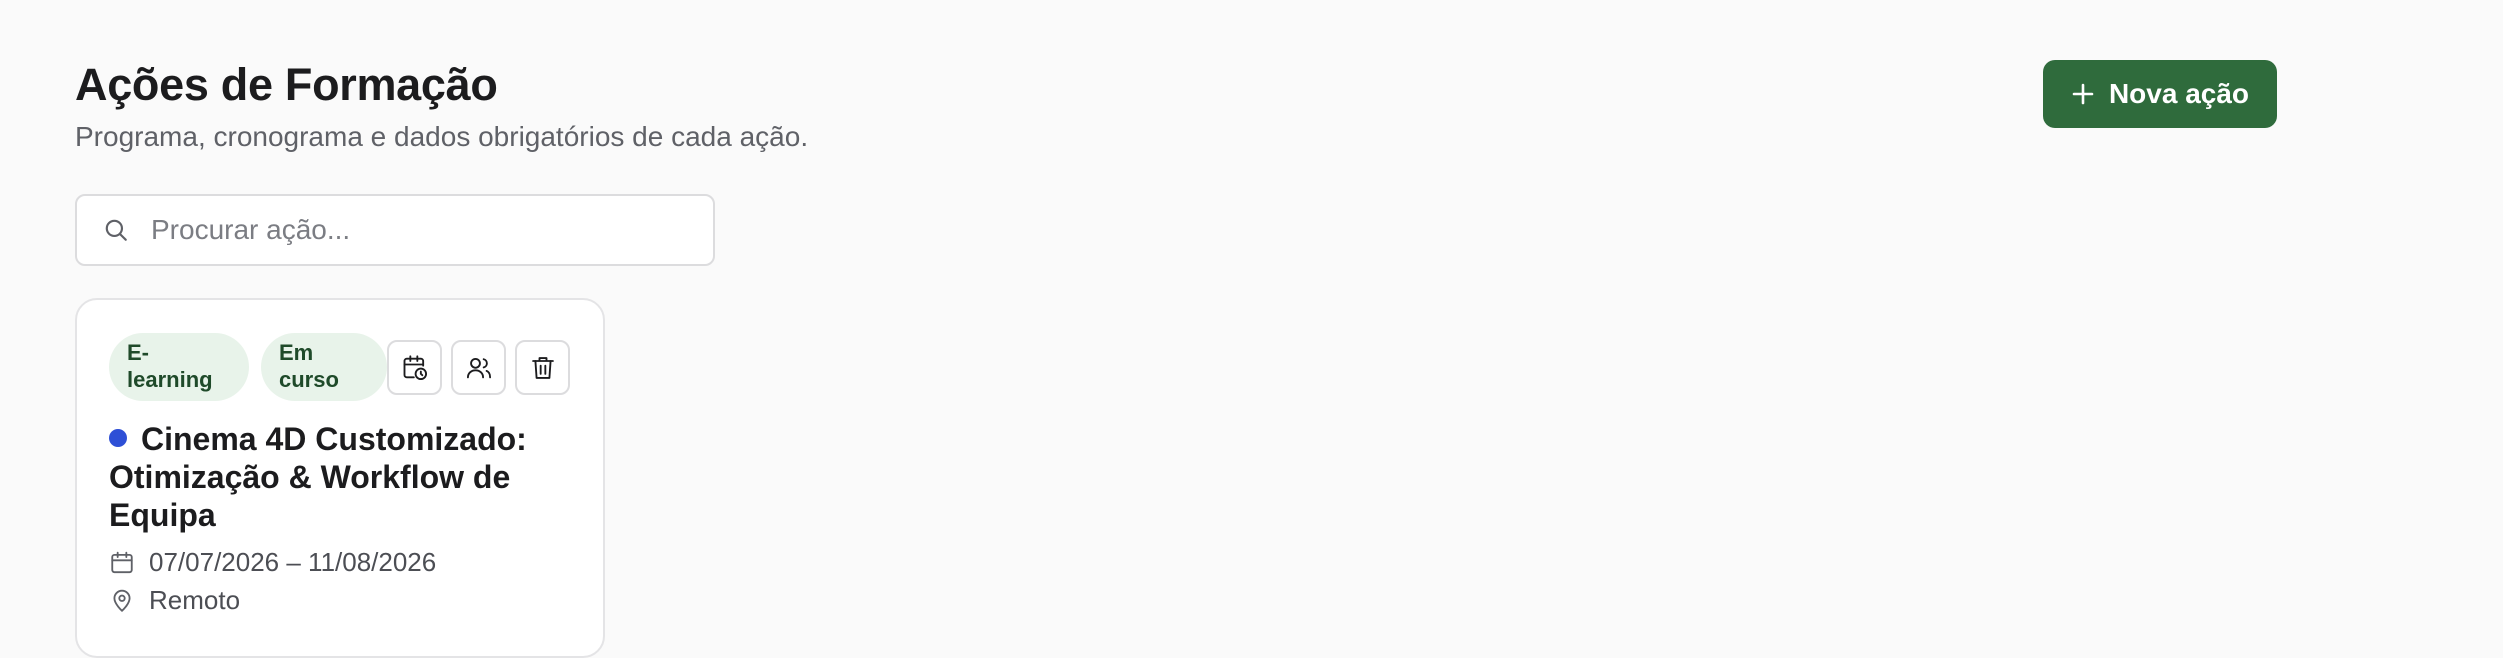 The image size is (2503, 658). What do you see at coordinates (195, 600) in the screenshot?
I see `action-location-text: Remoto` at bounding box center [195, 600].